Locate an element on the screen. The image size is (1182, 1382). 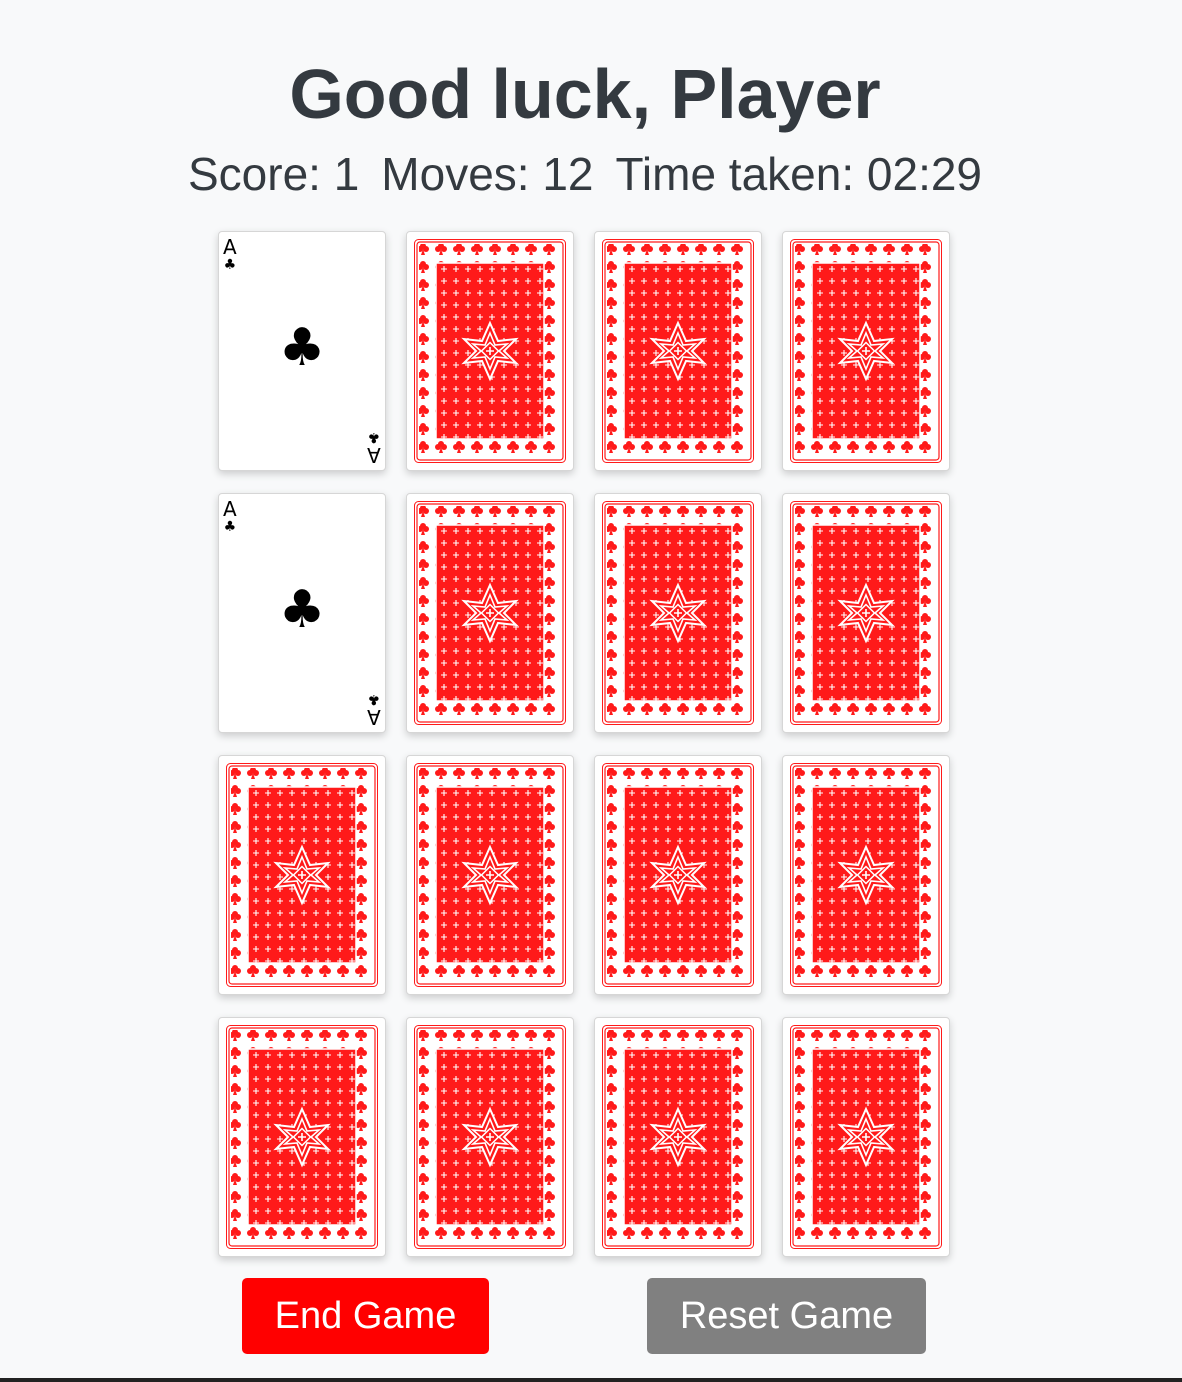
page-title: Good luck, Player is located at coordinates (585, 94).